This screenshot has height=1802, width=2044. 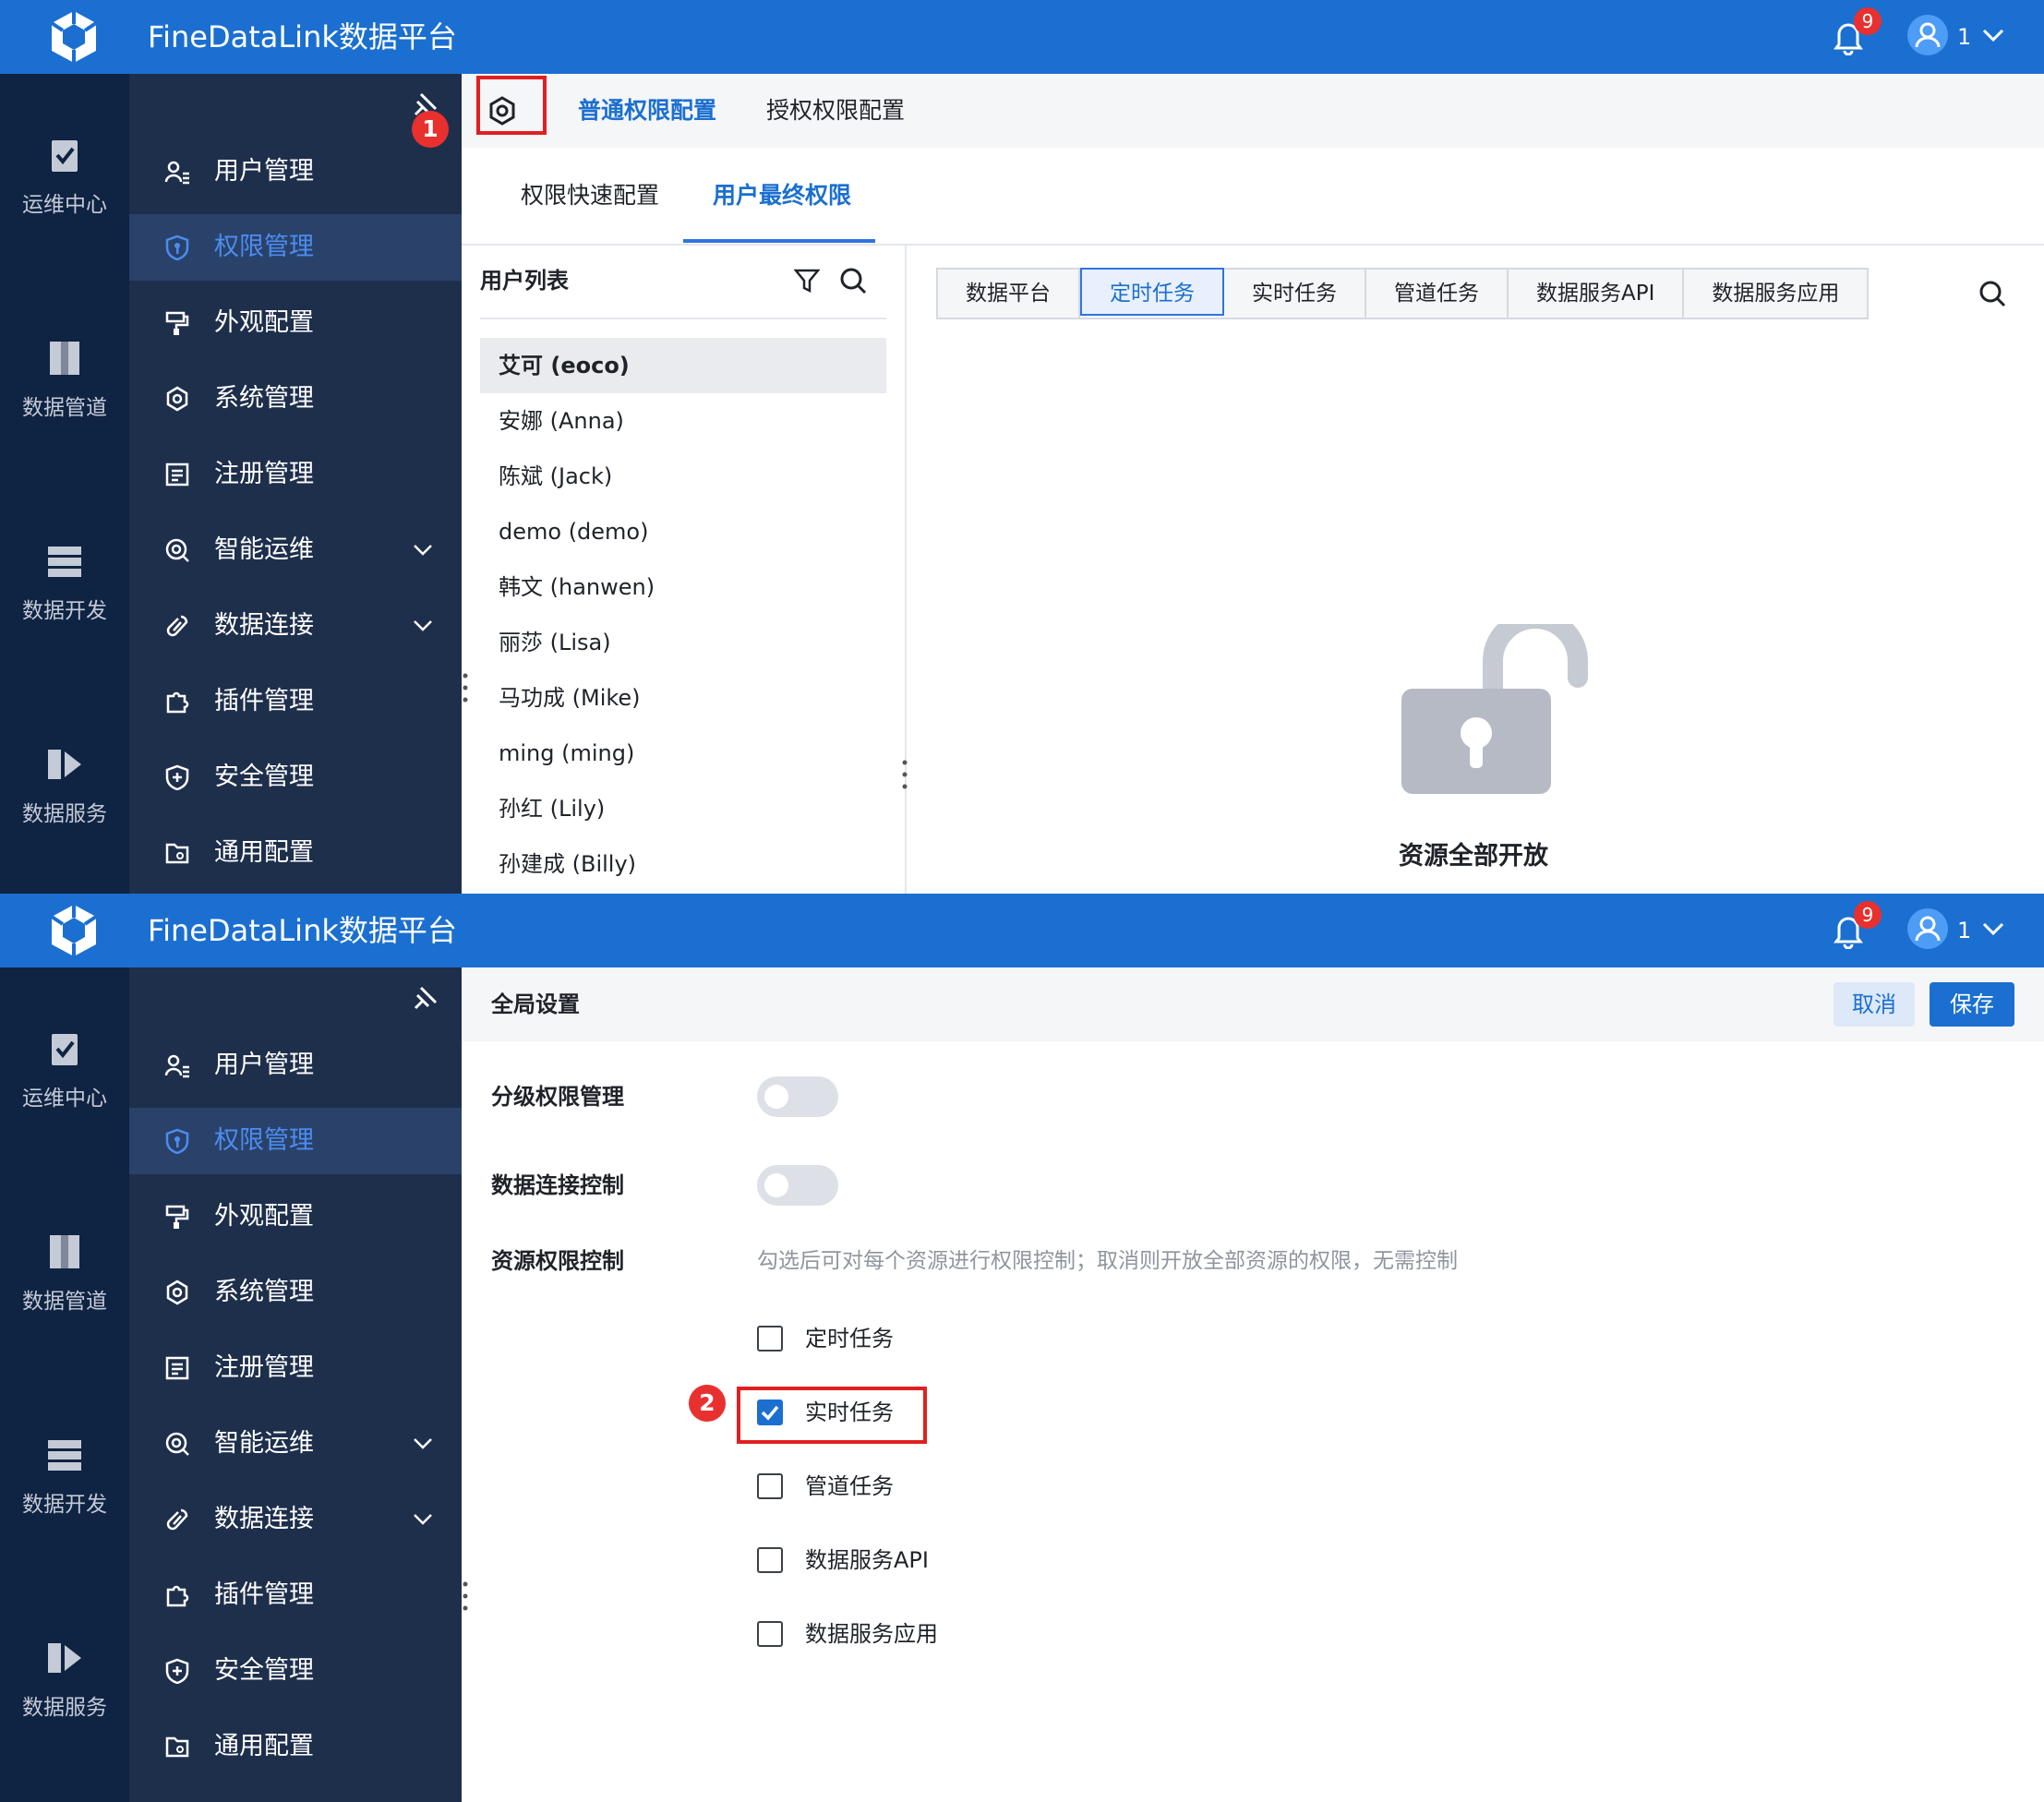 I want to click on user-row: 丽莎 (Lisa), so click(x=683, y=642).